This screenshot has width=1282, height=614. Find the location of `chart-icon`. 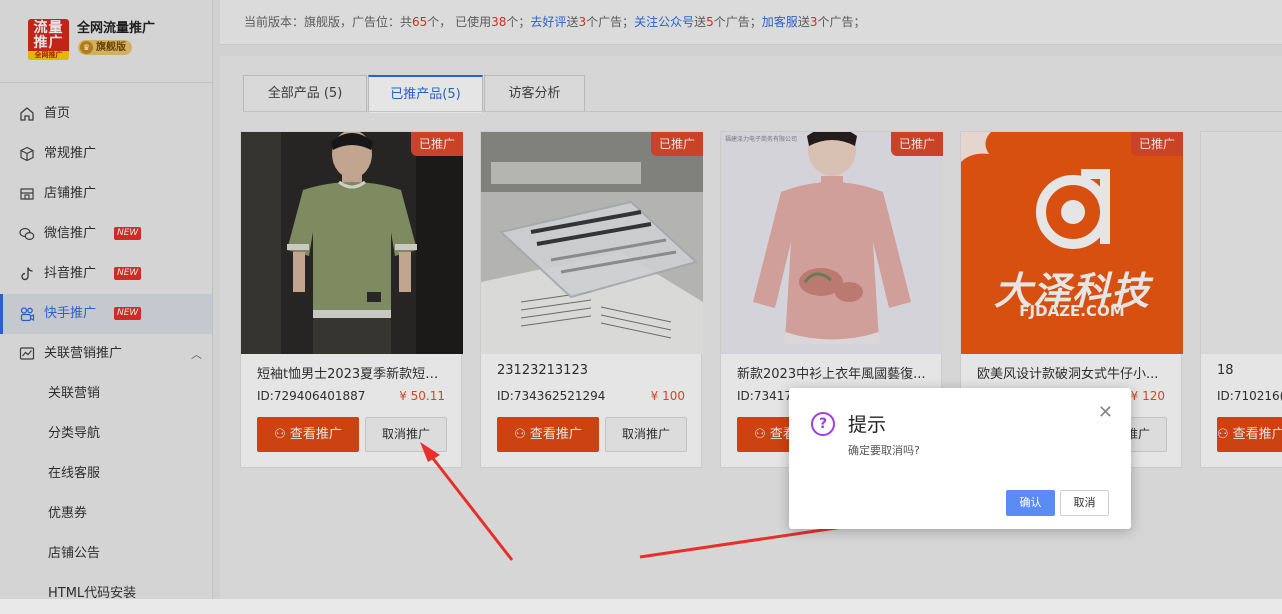

chart-icon is located at coordinates (27, 353).